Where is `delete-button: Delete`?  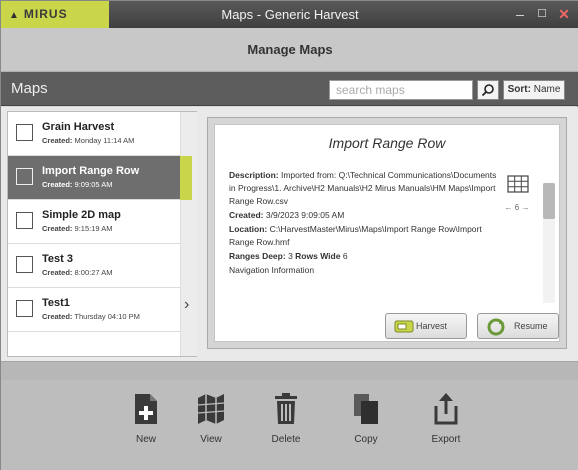
delete-button: Delete is located at coordinates (286, 418).